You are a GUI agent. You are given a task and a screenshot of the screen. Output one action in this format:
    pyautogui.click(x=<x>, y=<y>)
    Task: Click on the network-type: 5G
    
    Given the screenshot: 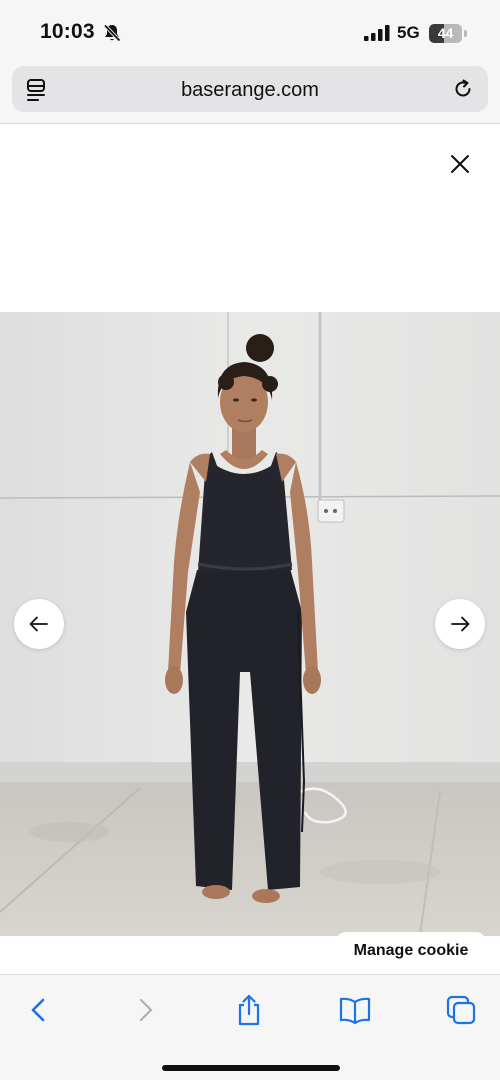 What is the action you would take?
    pyautogui.click(x=408, y=32)
    